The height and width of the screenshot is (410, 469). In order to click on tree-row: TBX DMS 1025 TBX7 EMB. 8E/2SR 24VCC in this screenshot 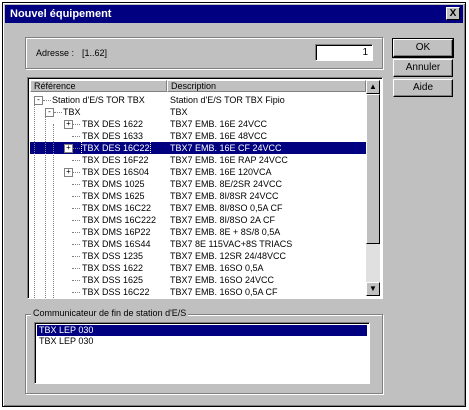, I will do `click(198, 184)`.